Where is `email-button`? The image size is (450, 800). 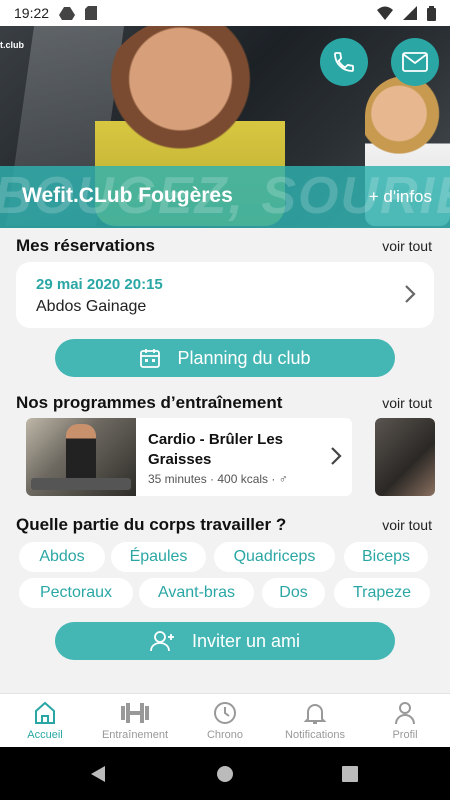 email-button is located at coordinates (415, 62).